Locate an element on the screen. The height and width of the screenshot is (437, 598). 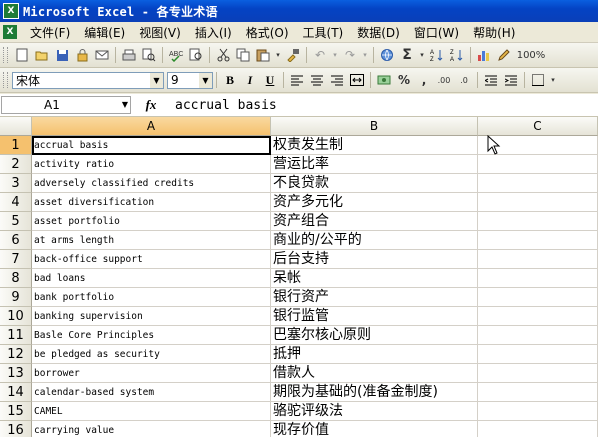
cell-a: CAMEL is located at coordinates (151, 411).